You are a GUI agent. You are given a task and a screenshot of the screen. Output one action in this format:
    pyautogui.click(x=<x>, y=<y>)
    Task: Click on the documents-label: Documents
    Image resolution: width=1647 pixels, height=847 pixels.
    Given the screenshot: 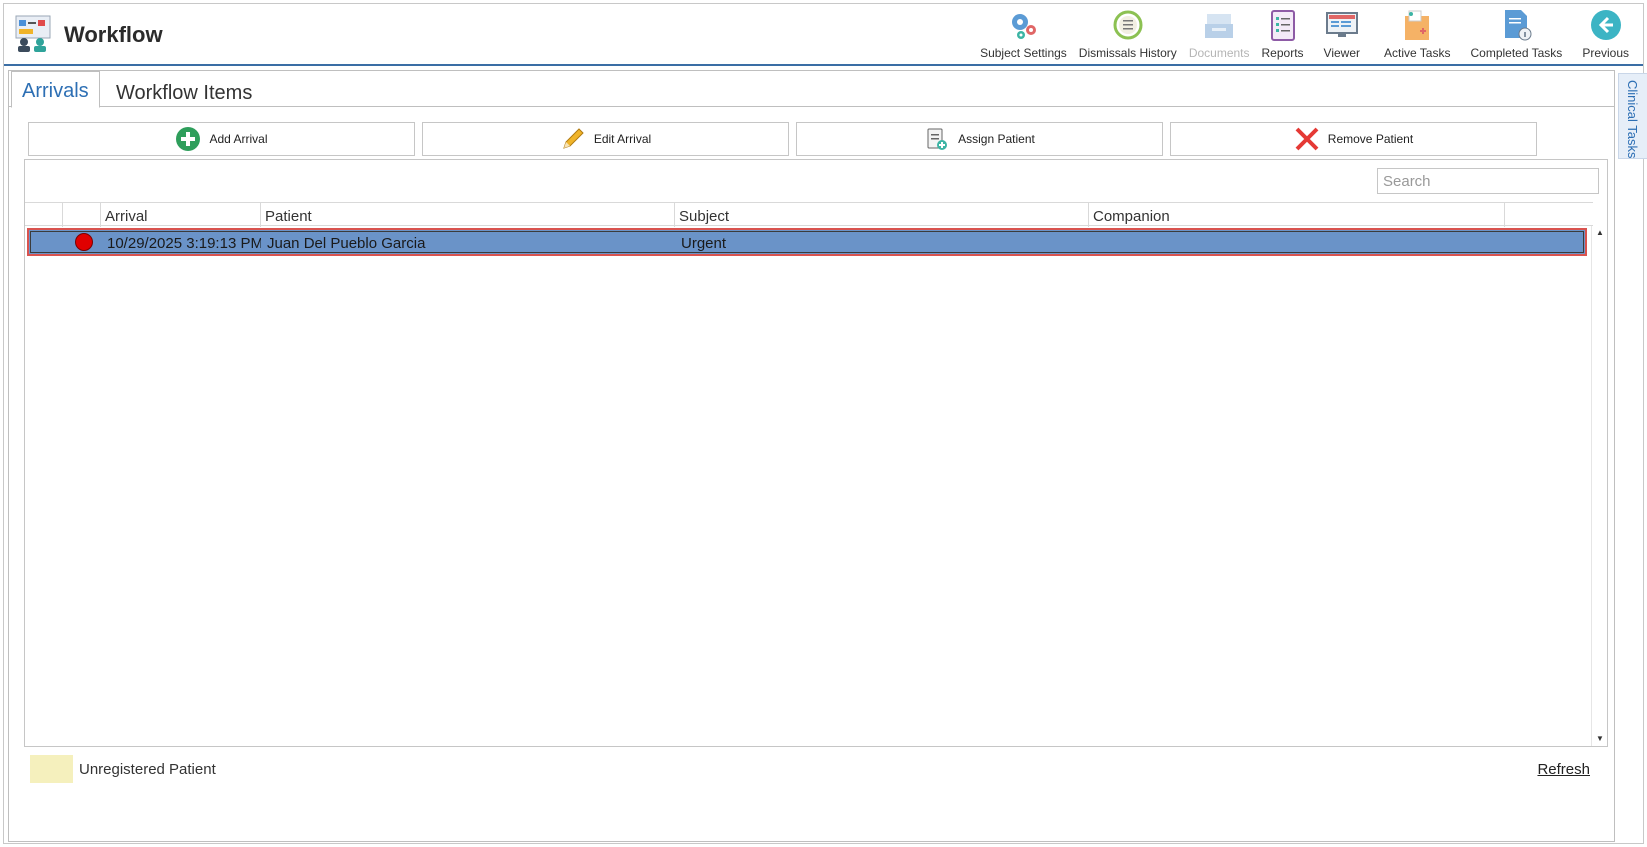 What is the action you would take?
    pyautogui.click(x=1219, y=53)
    